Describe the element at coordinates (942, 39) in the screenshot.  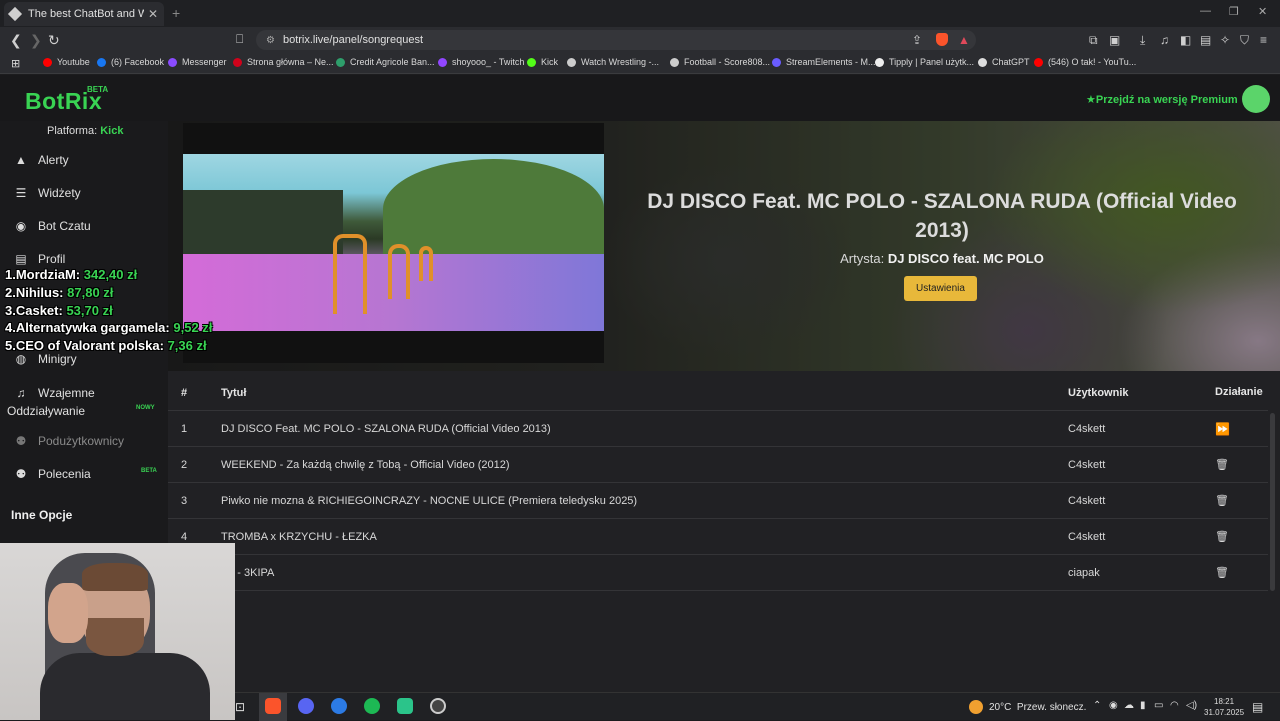
I see `brave-shields-icon` at that location.